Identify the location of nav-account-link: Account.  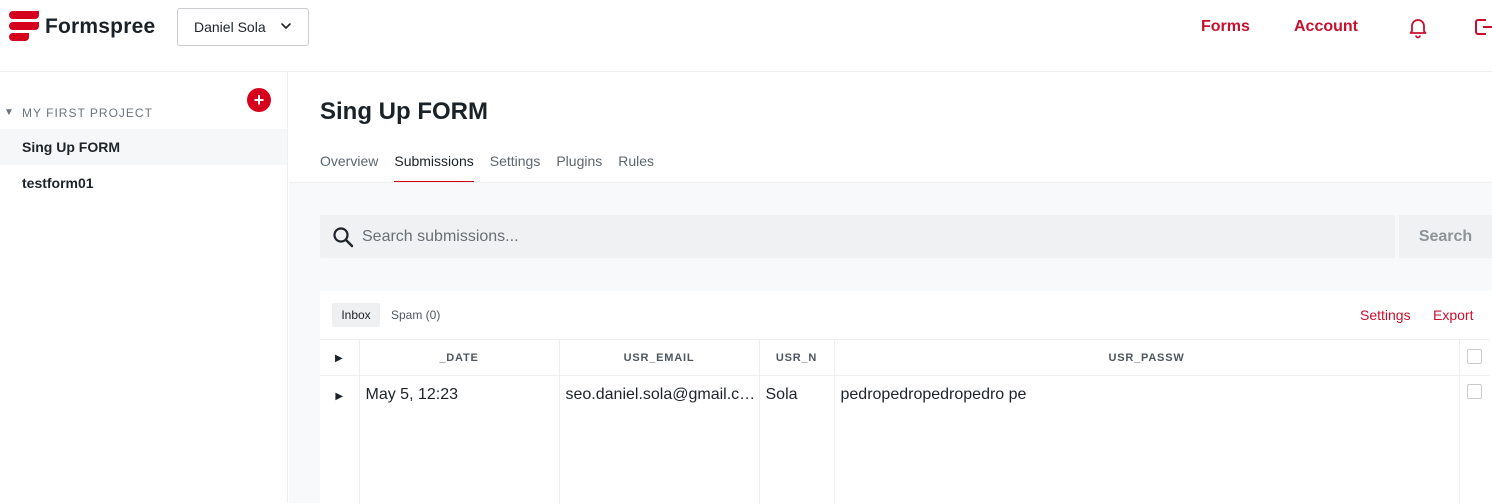
(1326, 27).